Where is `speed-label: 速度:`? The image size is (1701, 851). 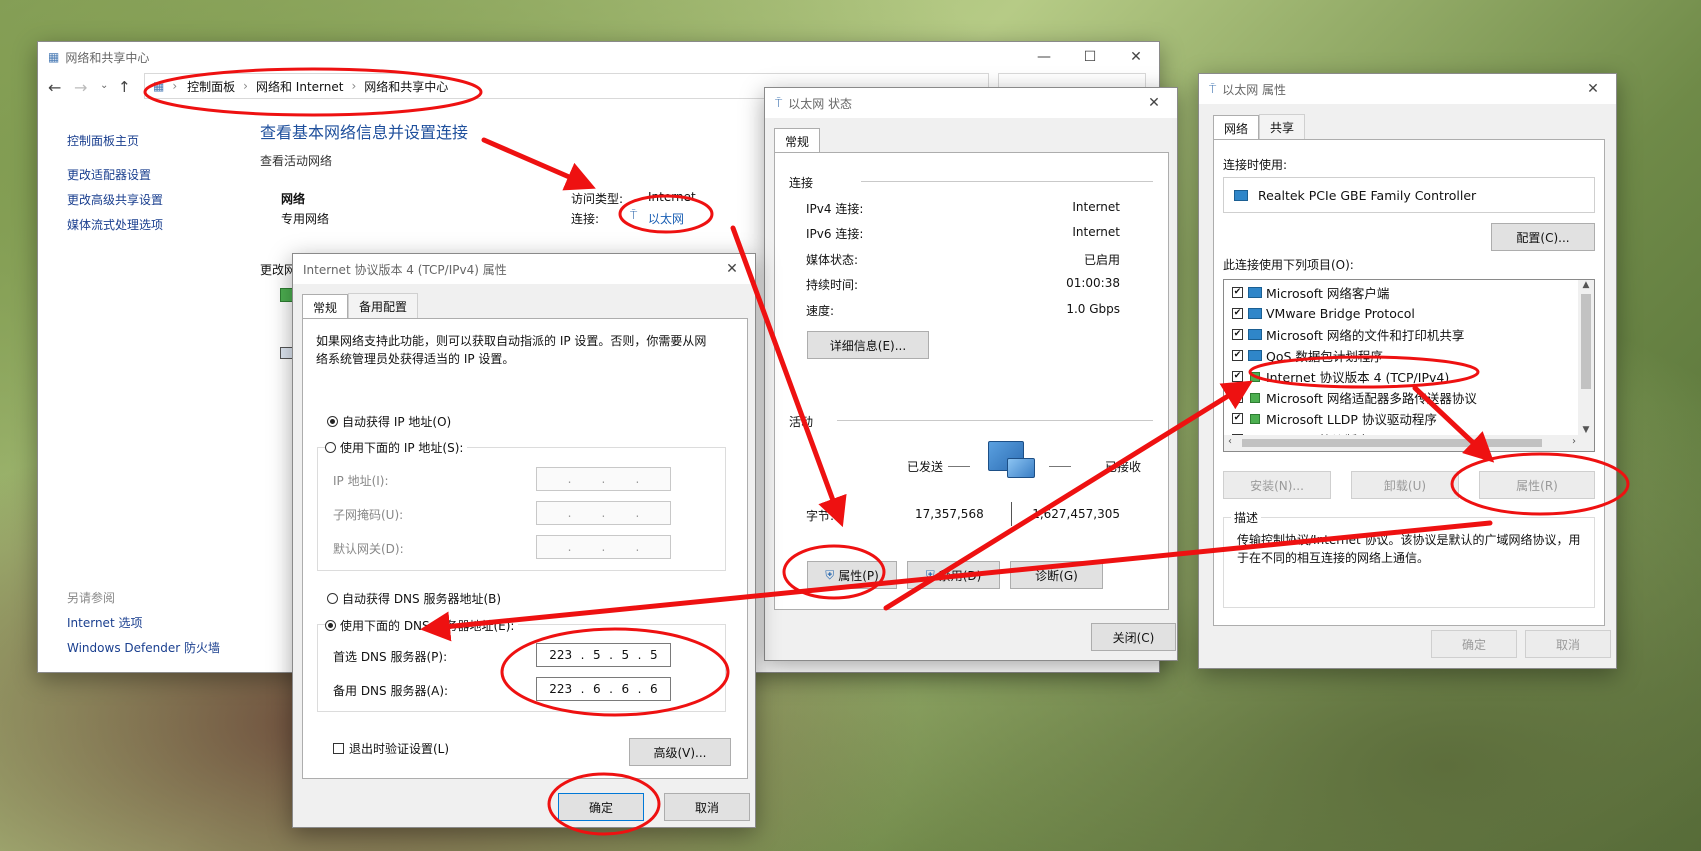 speed-label: 速度: is located at coordinates (820, 311).